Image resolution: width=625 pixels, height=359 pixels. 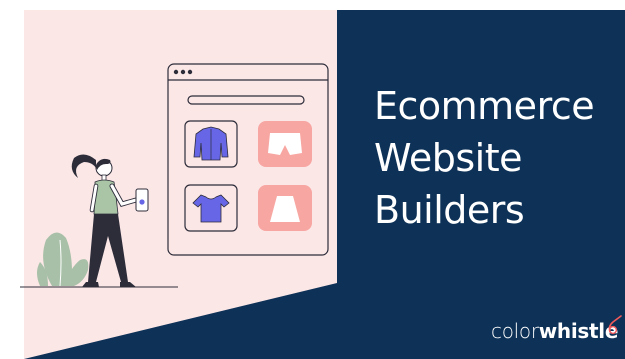 What do you see at coordinates (448, 158) in the screenshot?
I see `headline-line-2: Website` at bounding box center [448, 158].